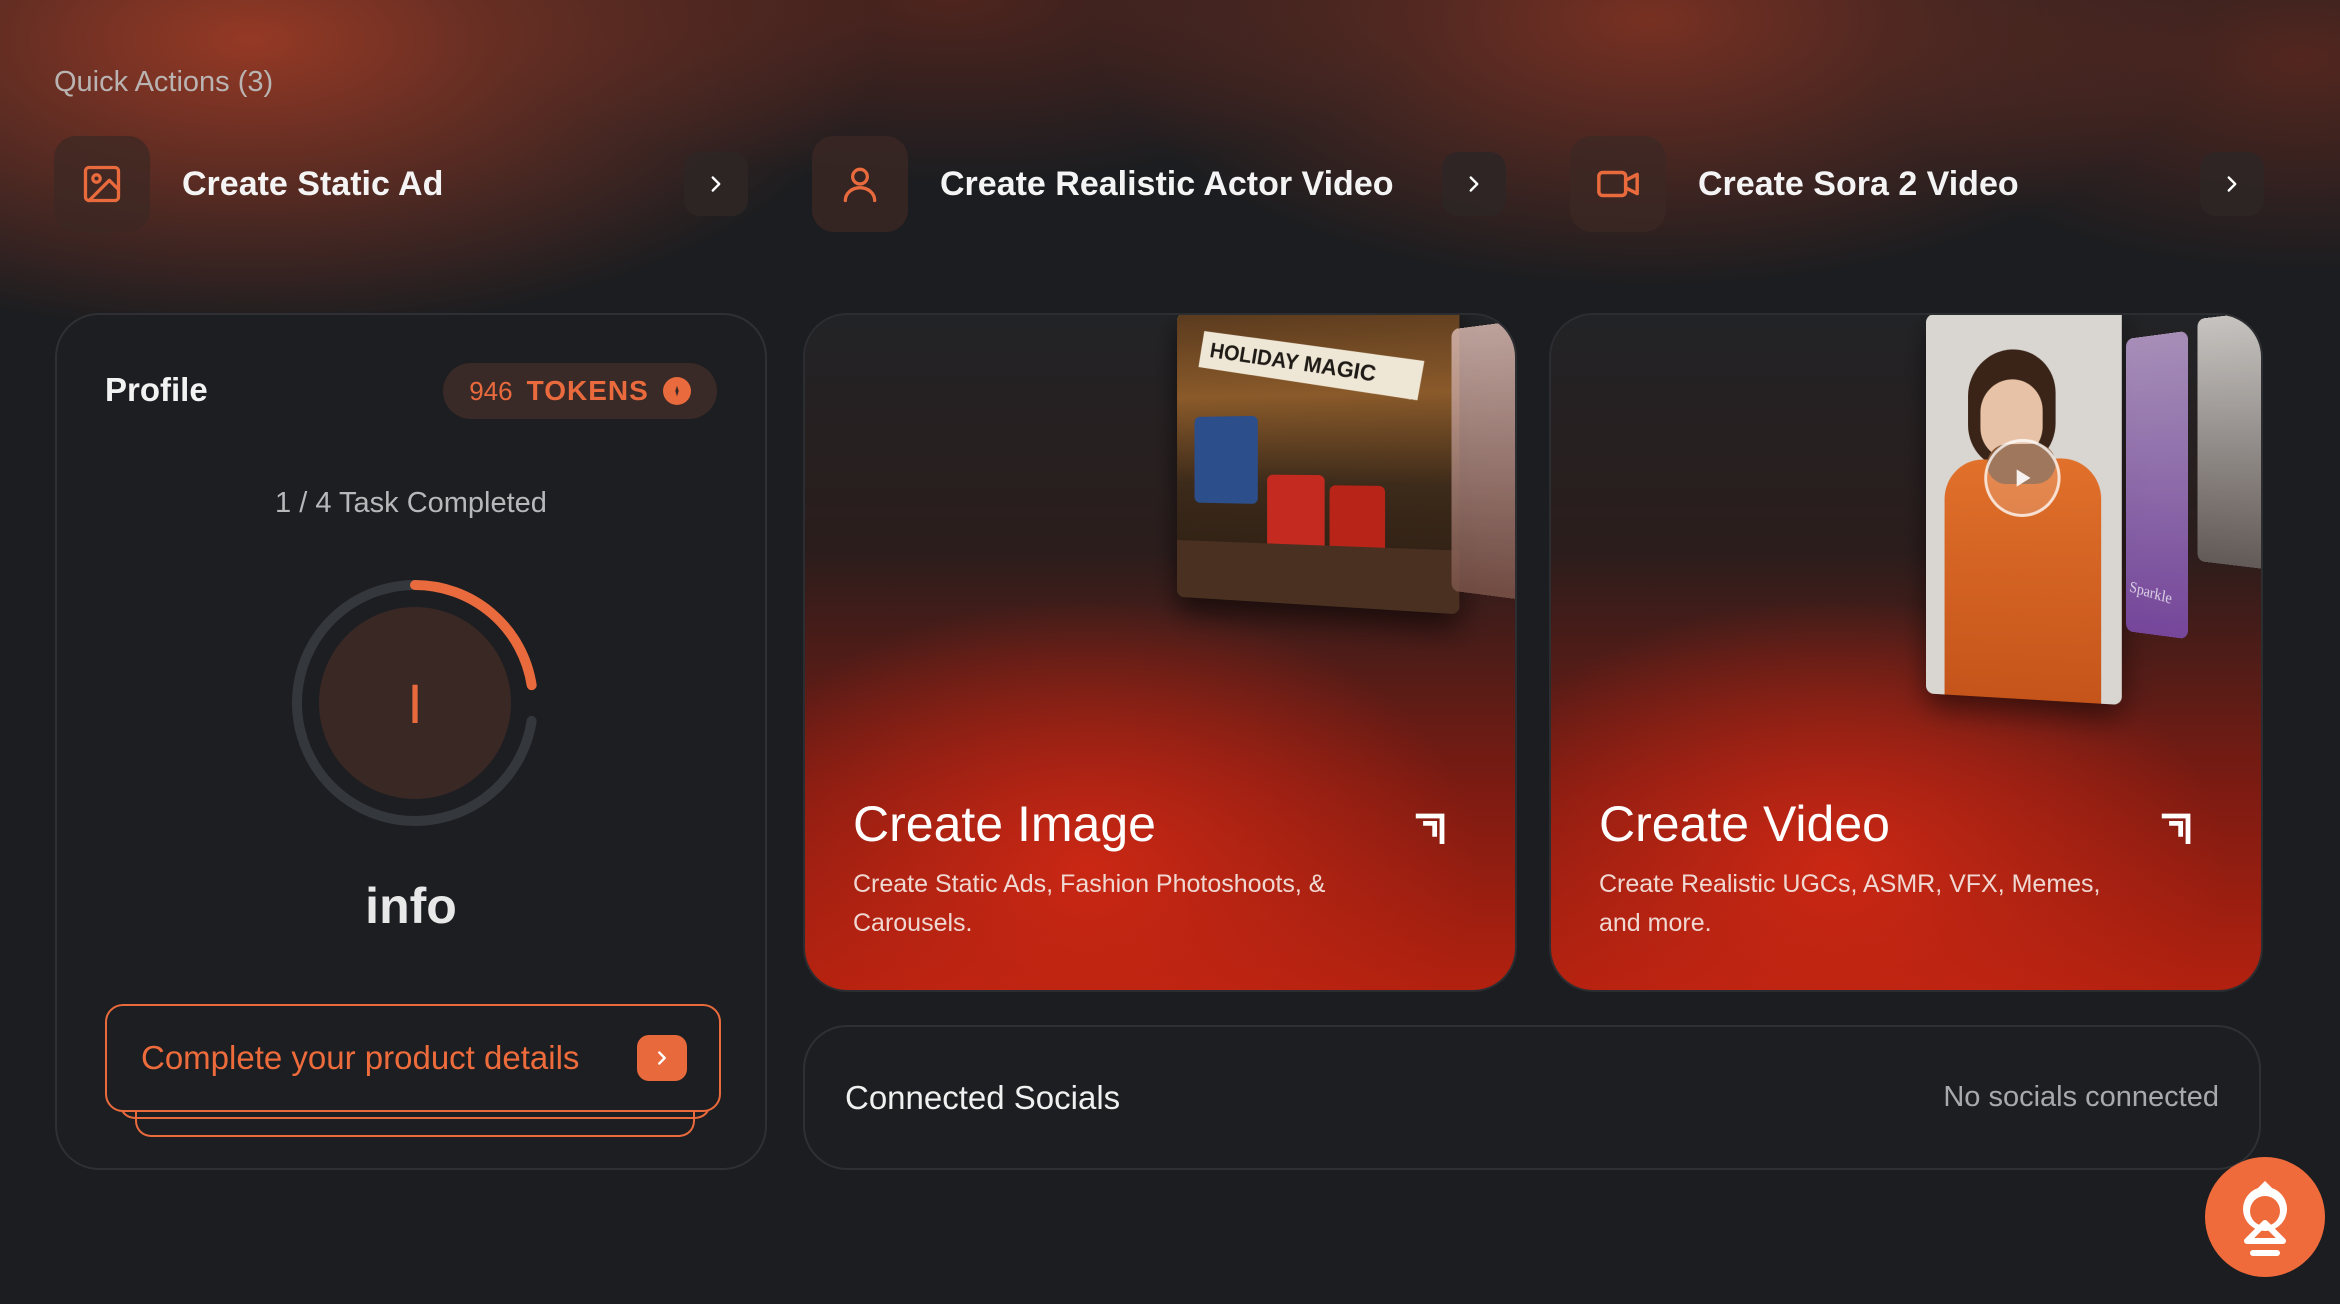  What do you see at coordinates (411, 906) in the screenshot?
I see `profile-name: info` at bounding box center [411, 906].